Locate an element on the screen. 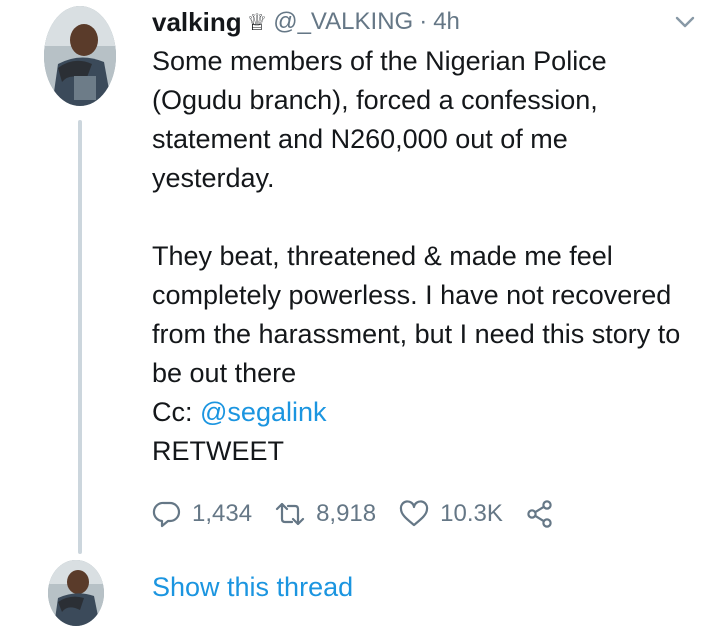  thread-connector-line is located at coordinates (80, 337).